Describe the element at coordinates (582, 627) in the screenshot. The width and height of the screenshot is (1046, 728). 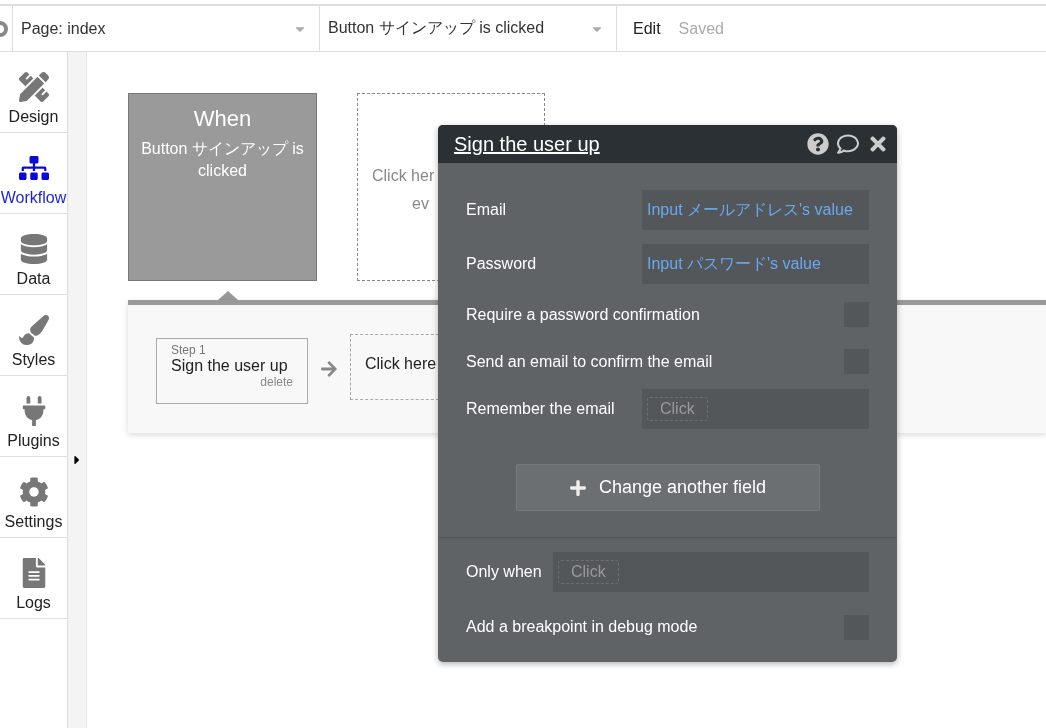
I see `field-label: Add a breakpoint in debug mode` at that location.